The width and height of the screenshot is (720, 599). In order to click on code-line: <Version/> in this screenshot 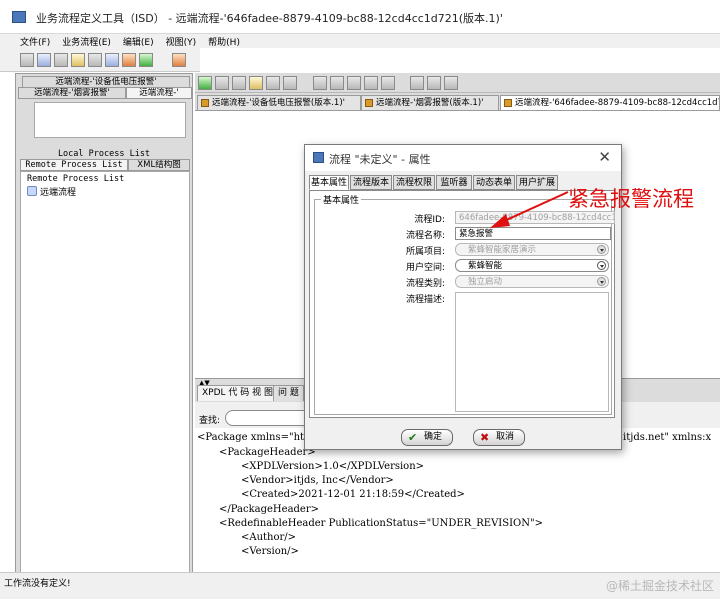, I will do `click(270, 551)`.